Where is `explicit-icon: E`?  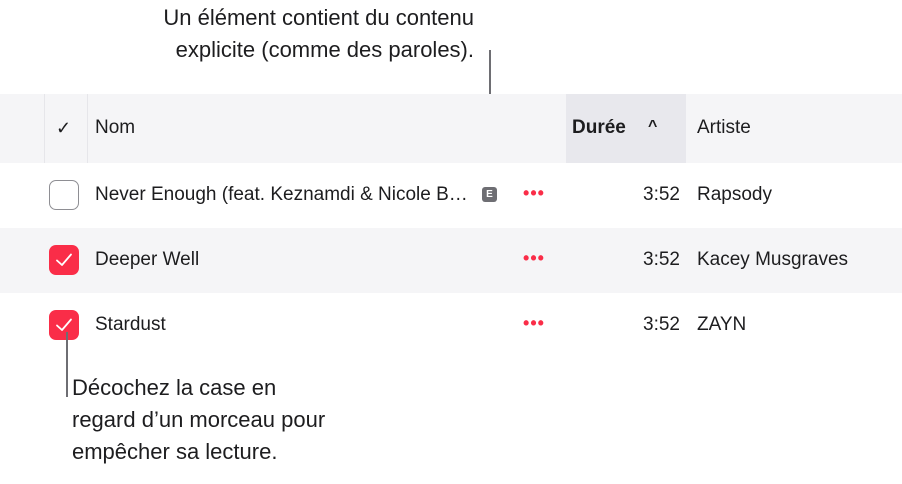 explicit-icon: E is located at coordinates (489, 194).